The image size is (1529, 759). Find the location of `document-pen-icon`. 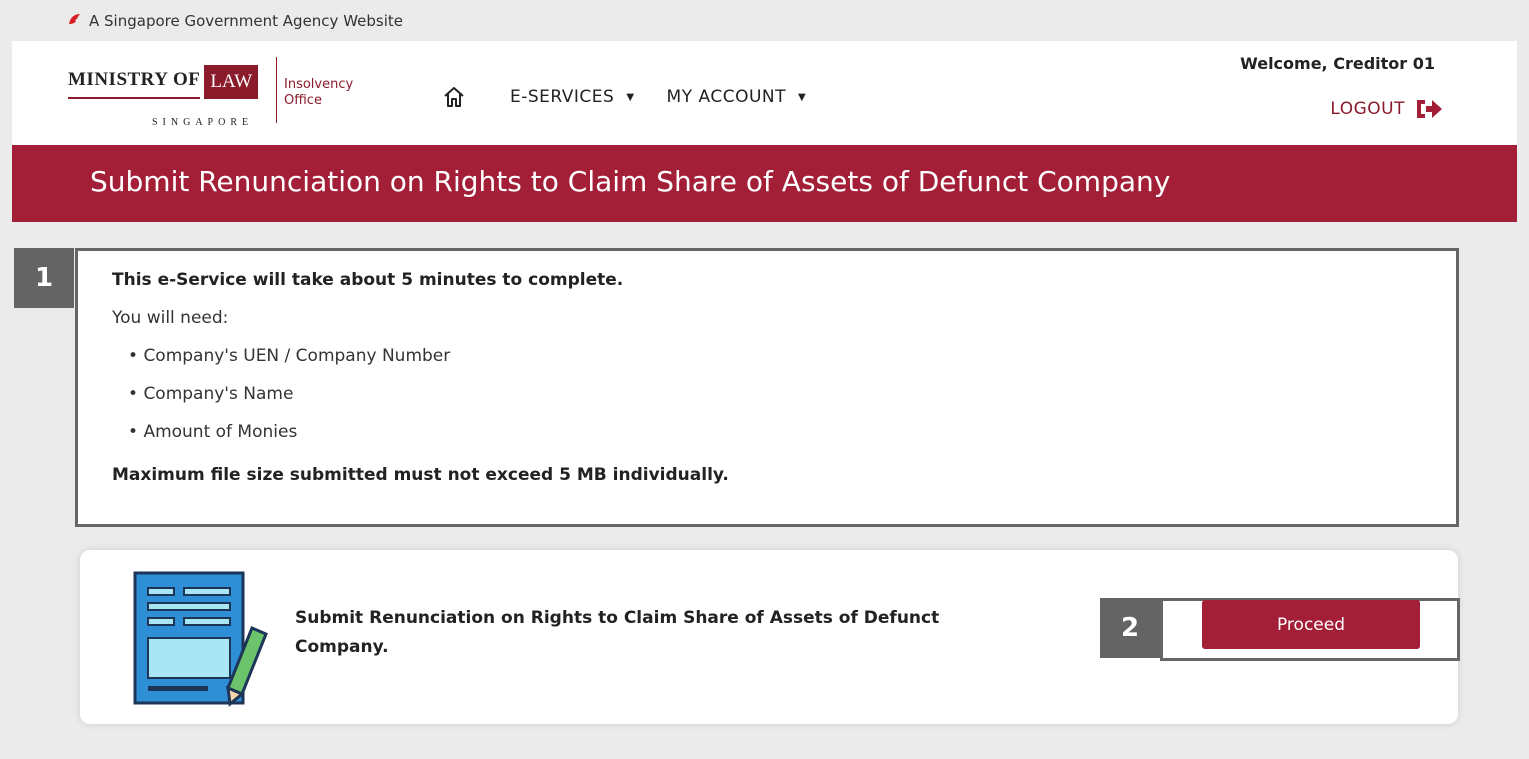

document-pen-icon is located at coordinates (200, 639).